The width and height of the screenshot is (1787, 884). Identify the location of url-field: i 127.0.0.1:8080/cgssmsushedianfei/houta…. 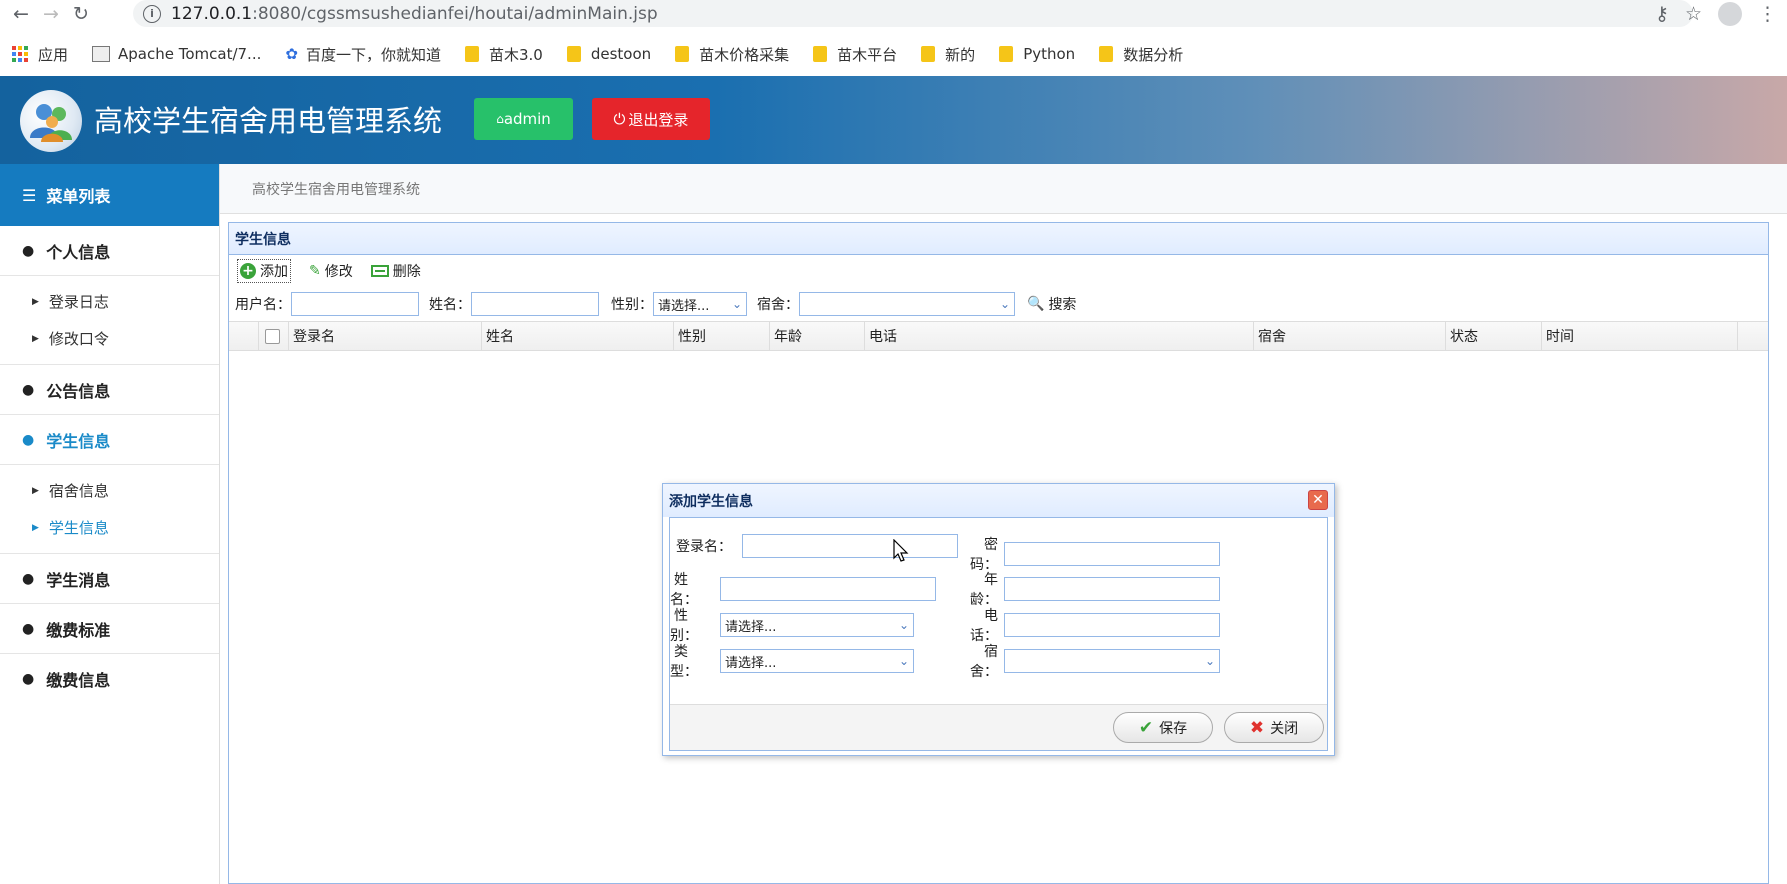
(913, 13).